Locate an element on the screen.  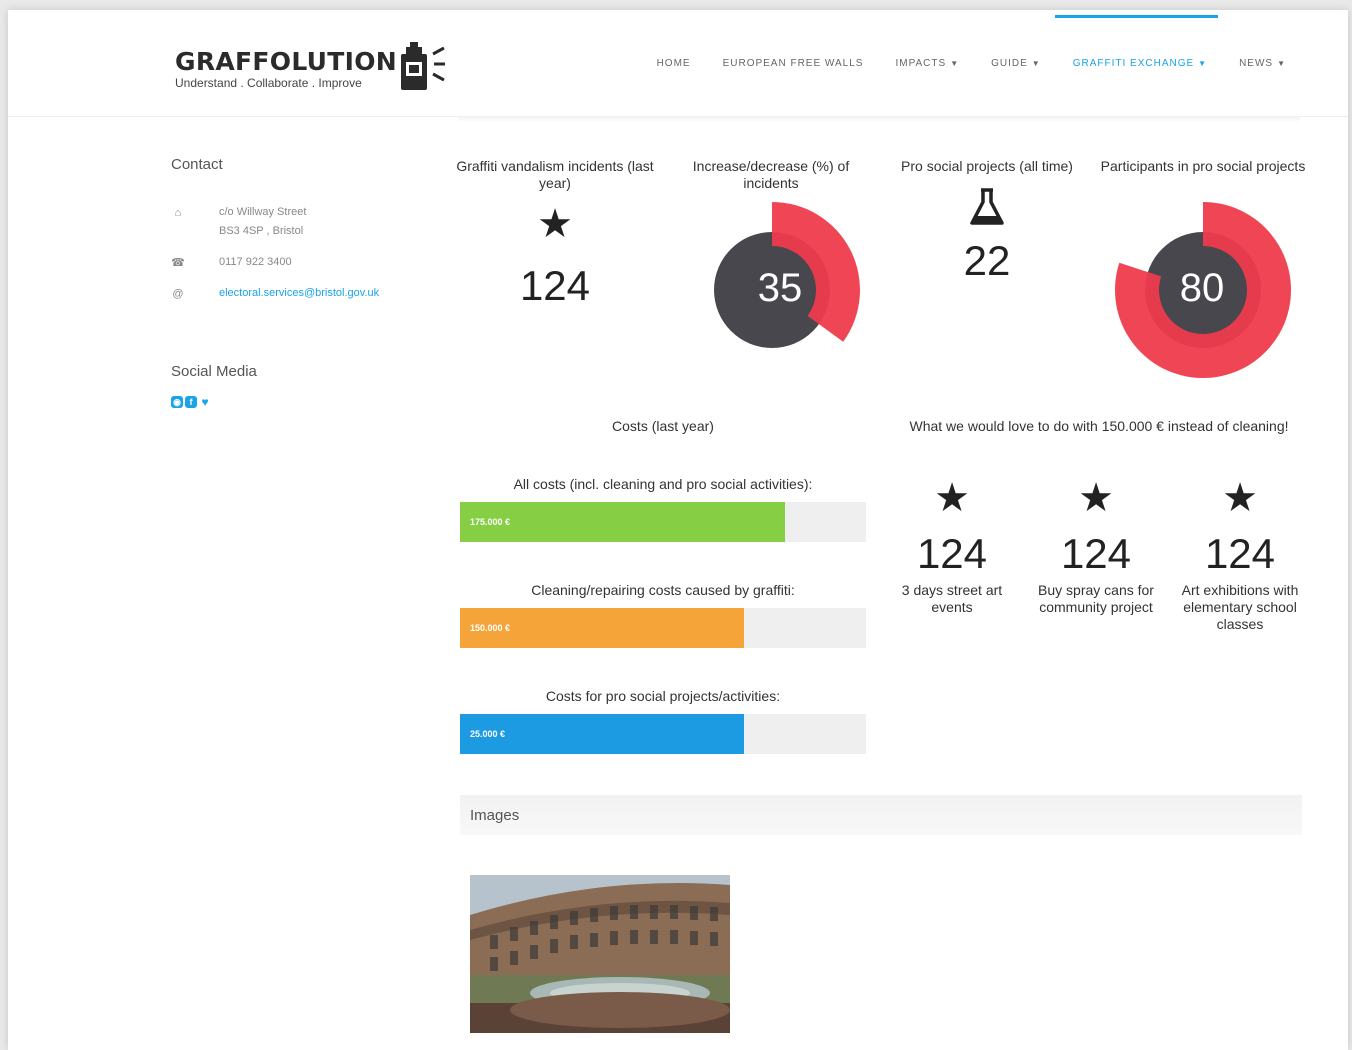
stat-participants: Participants in pro social projects is located at coordinates (1203, 166).